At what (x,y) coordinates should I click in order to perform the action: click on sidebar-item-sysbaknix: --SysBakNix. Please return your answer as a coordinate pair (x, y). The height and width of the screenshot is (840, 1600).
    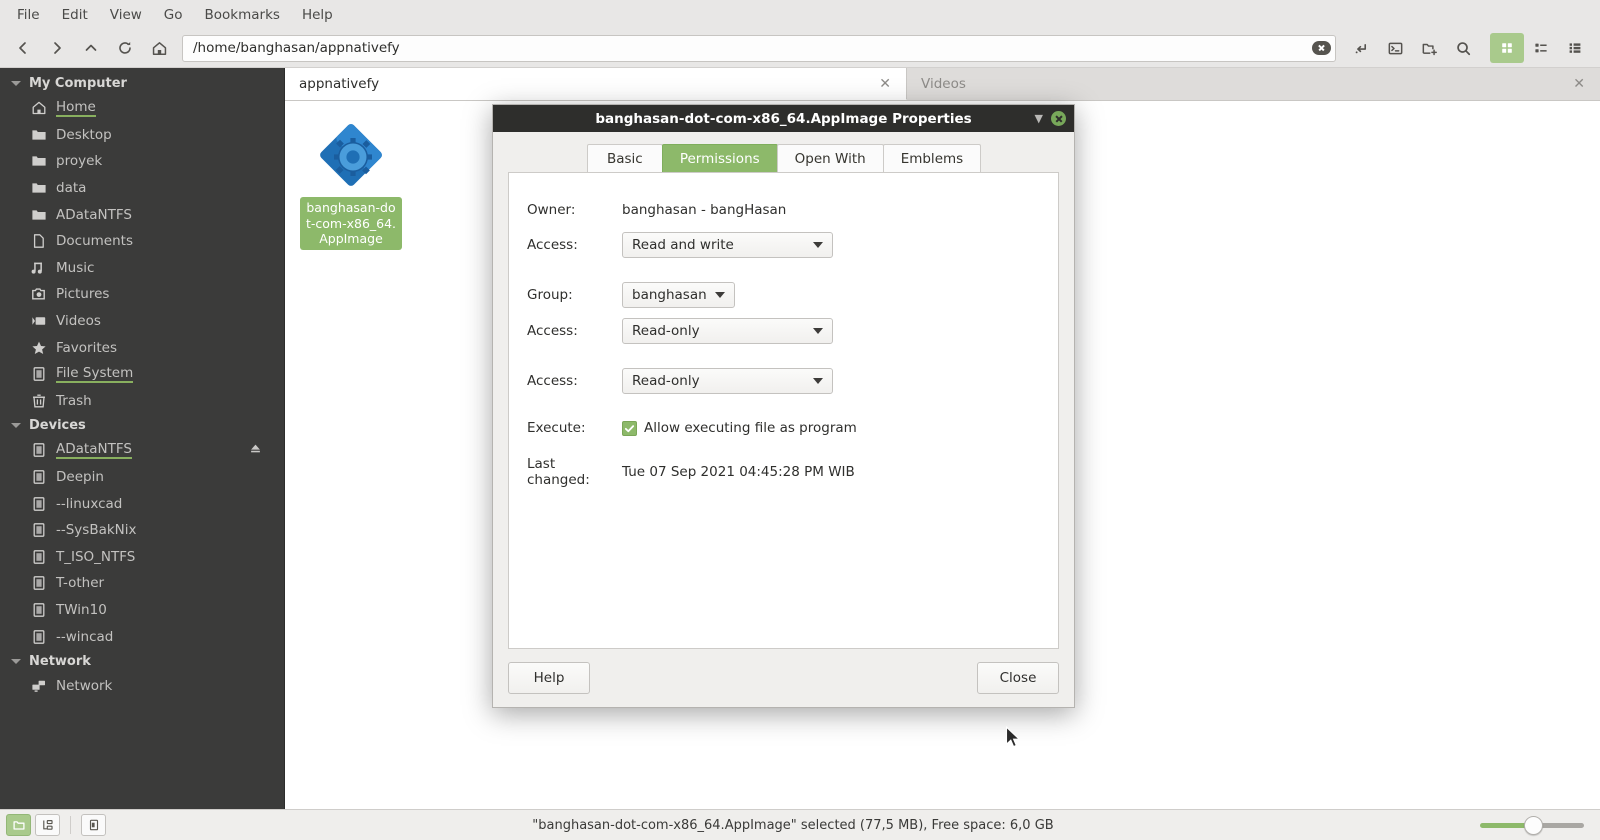
    Looking at the image, I should click on (142, 530).